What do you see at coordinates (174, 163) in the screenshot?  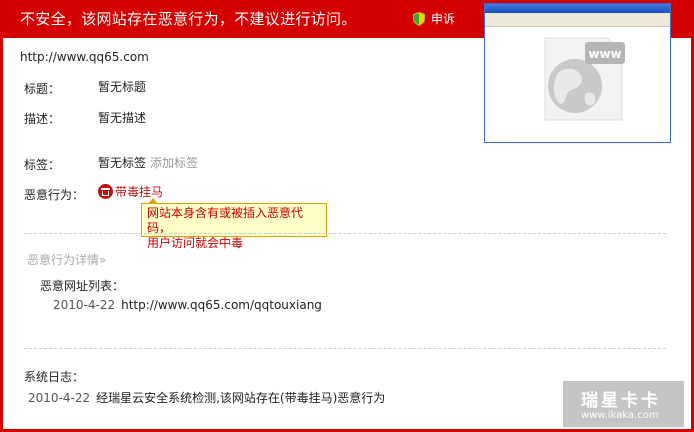 I see `add-tag-link: 添加标签` at bounding box center [174, 163].